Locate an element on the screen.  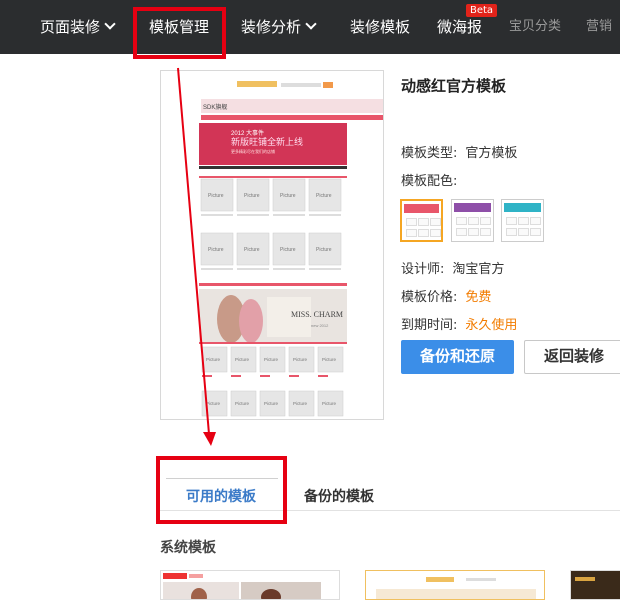
template-title: 动感红官方模板 is located at coordinates (454, 86).